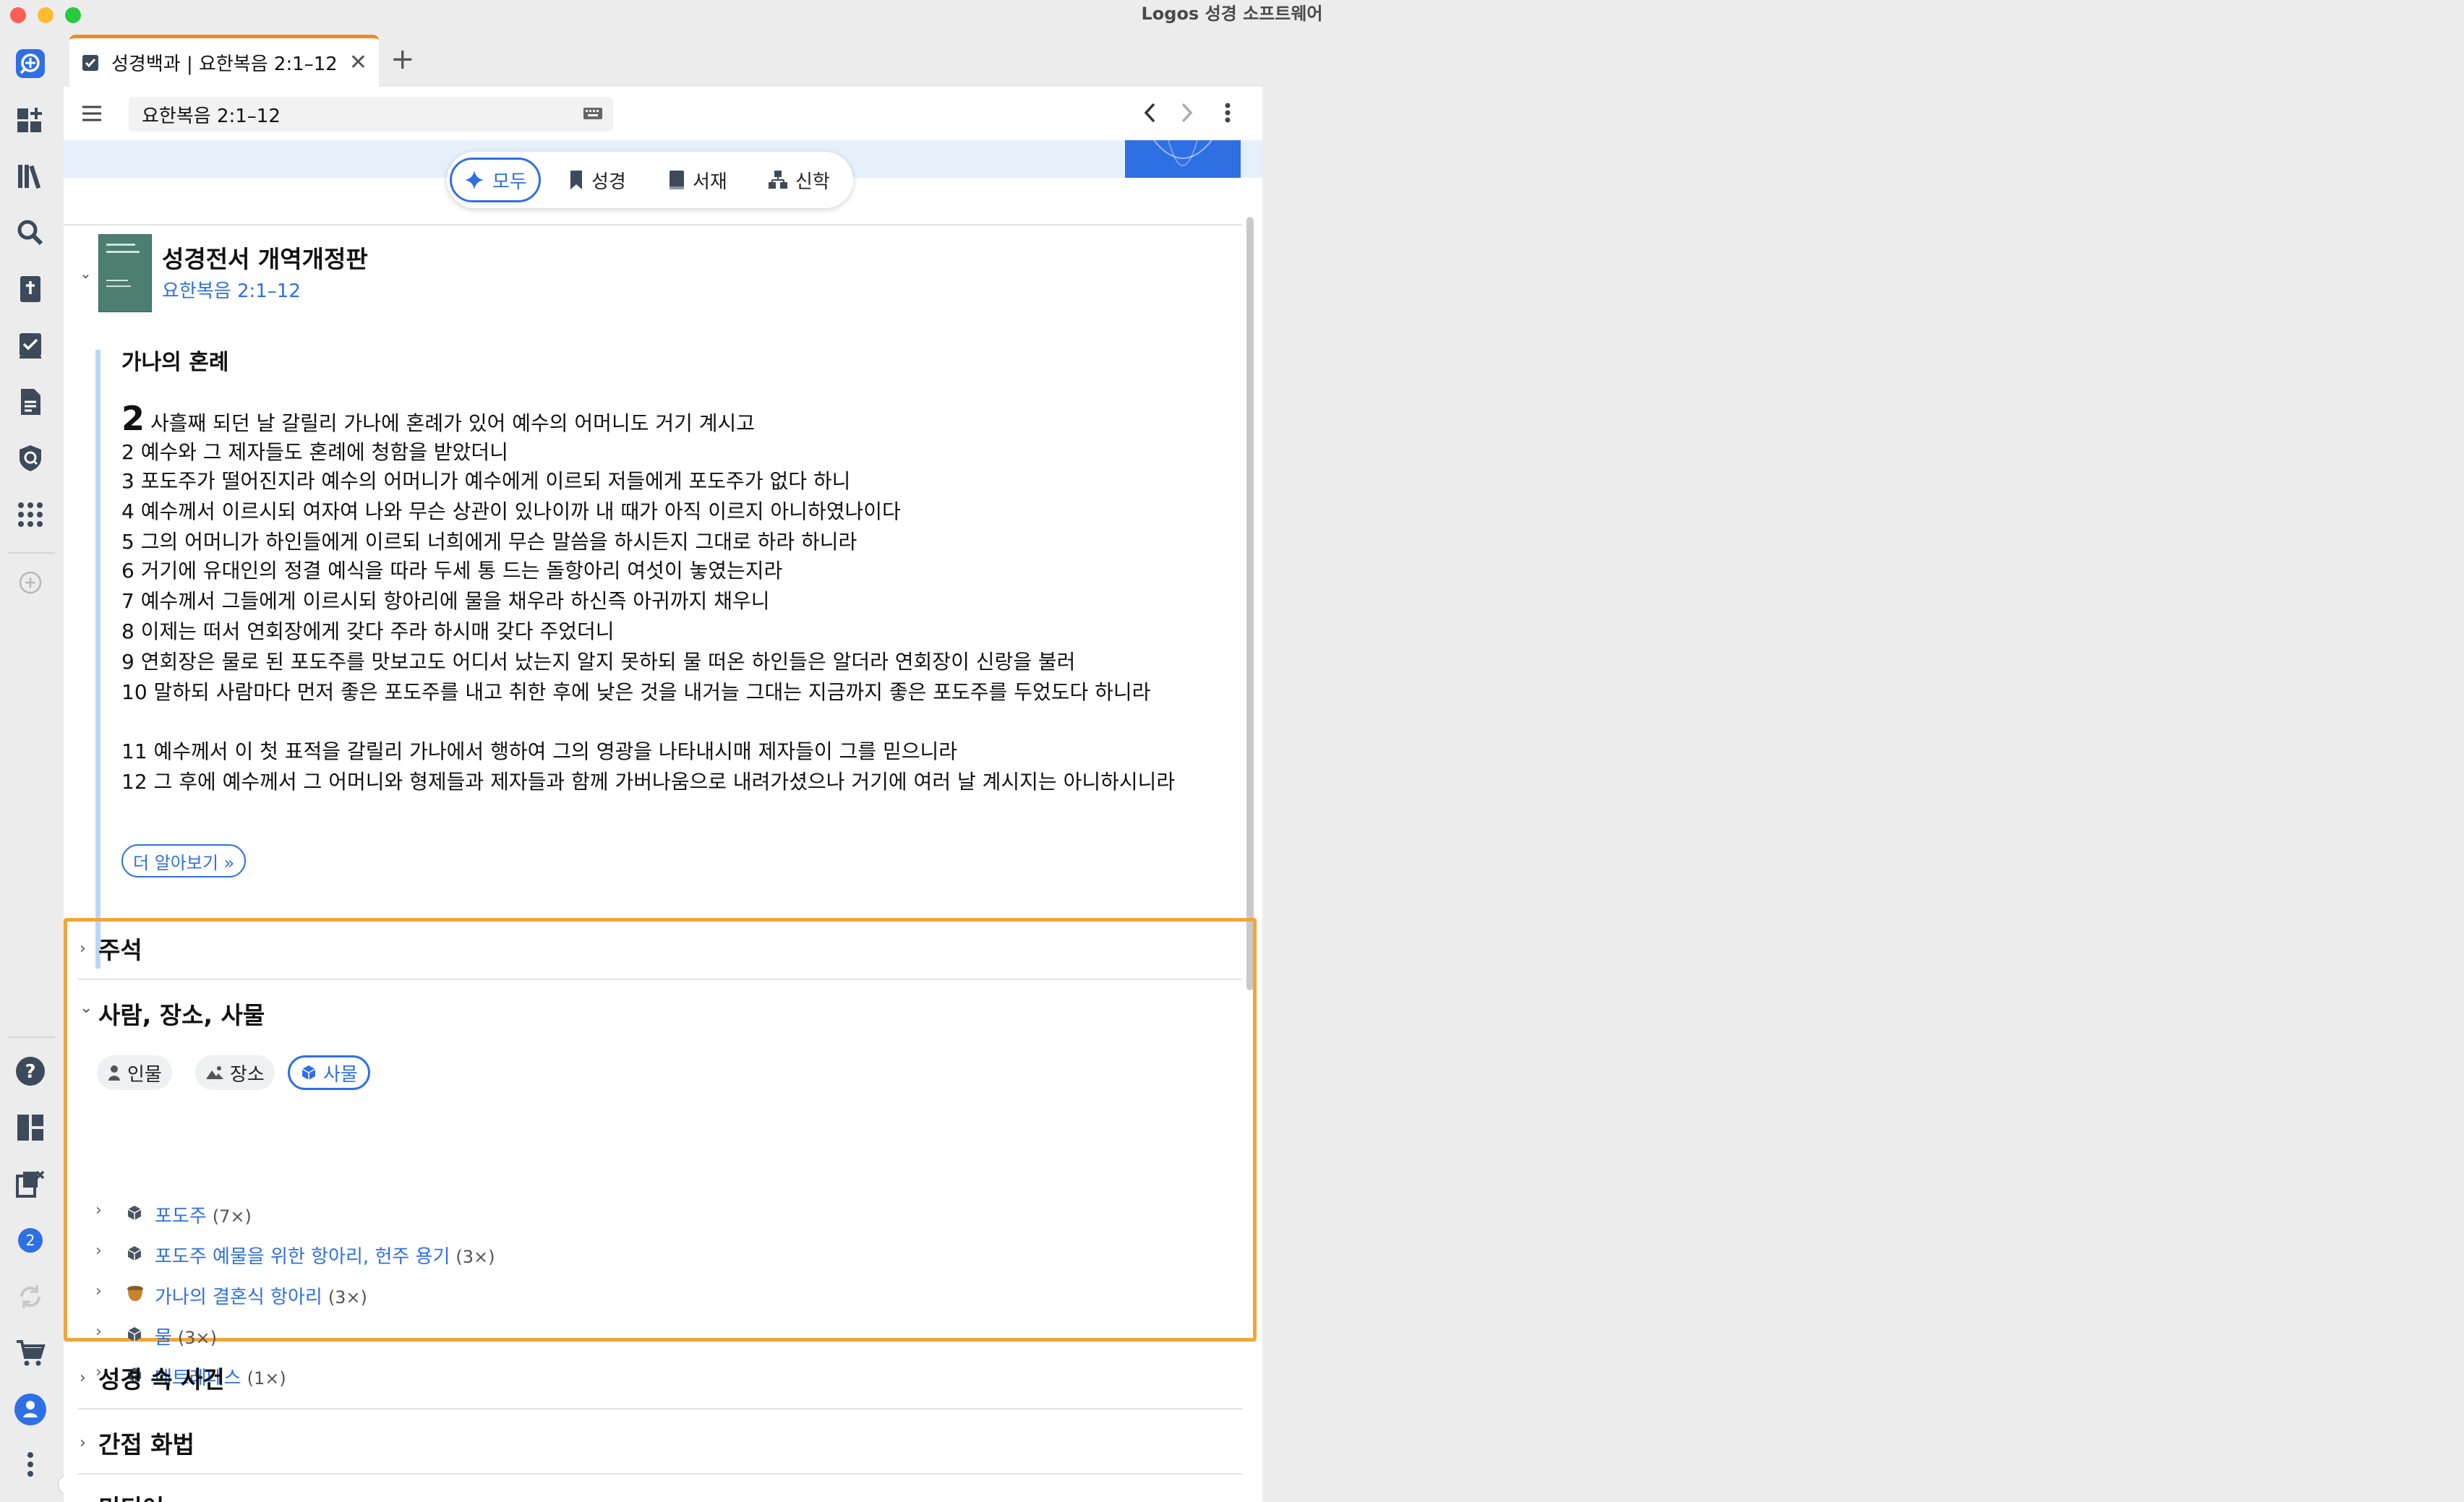  I want to click on title-bar: Logos 성경 소프트웨어, so click(1232, 14).